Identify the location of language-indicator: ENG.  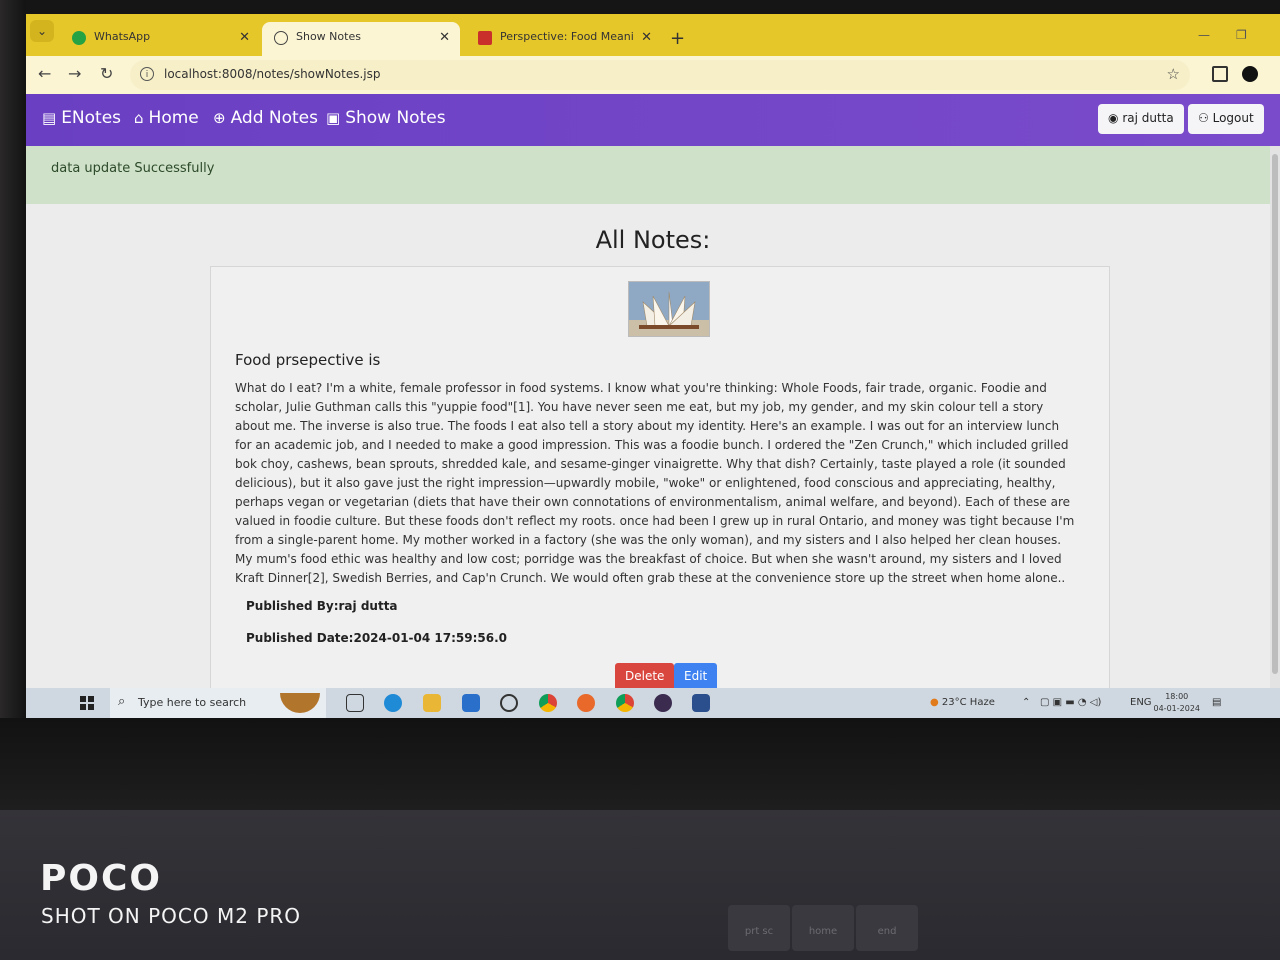
(1141, 702).